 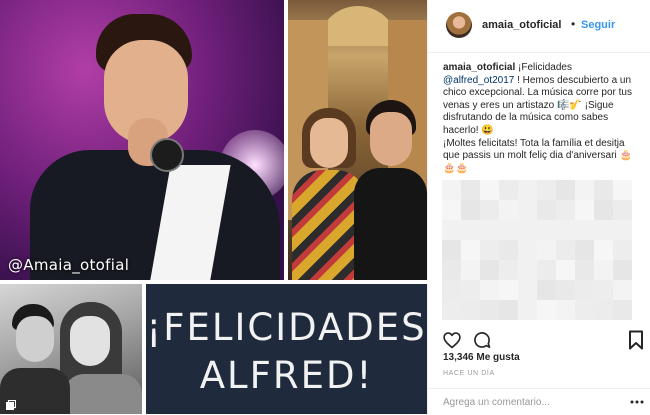 I want to click on couple-photo, so click(x=357, y=140).